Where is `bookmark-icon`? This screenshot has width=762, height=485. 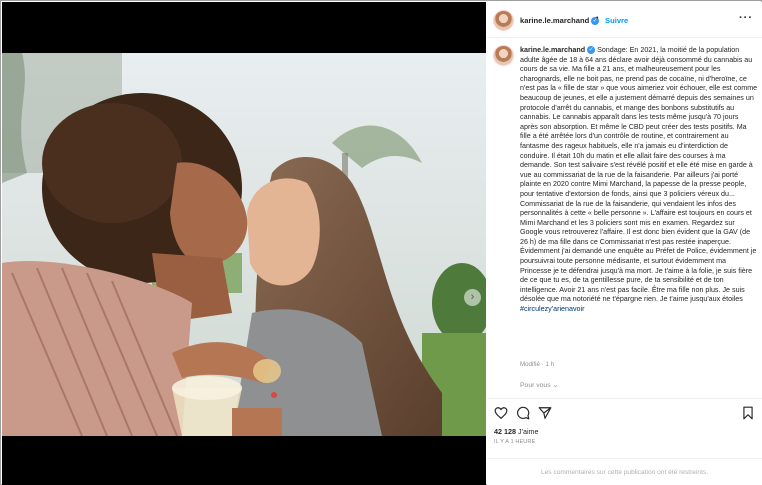
bookmark-icon is located at coordinates (748, 413).